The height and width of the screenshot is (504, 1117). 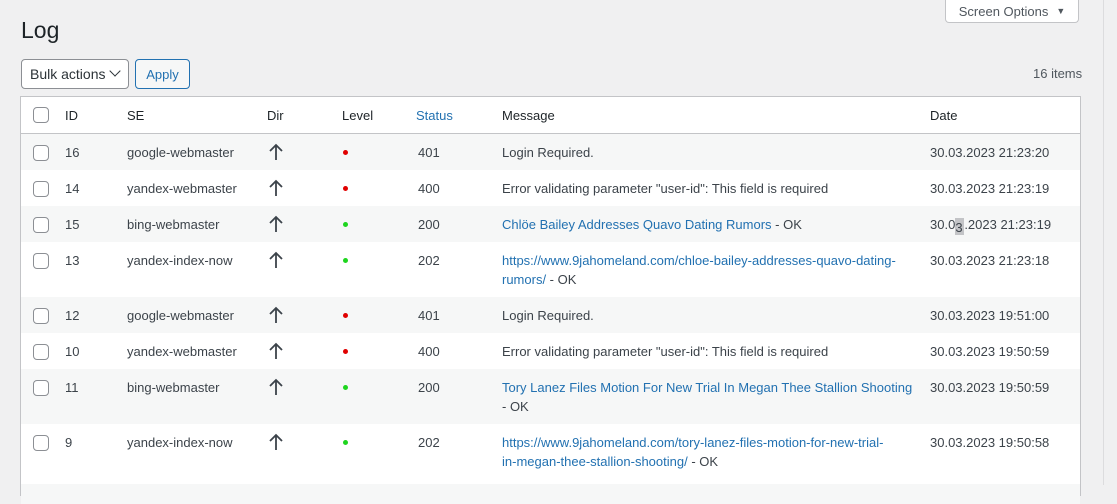 I want to click on row-id: 11, so click(x=72, y=387).